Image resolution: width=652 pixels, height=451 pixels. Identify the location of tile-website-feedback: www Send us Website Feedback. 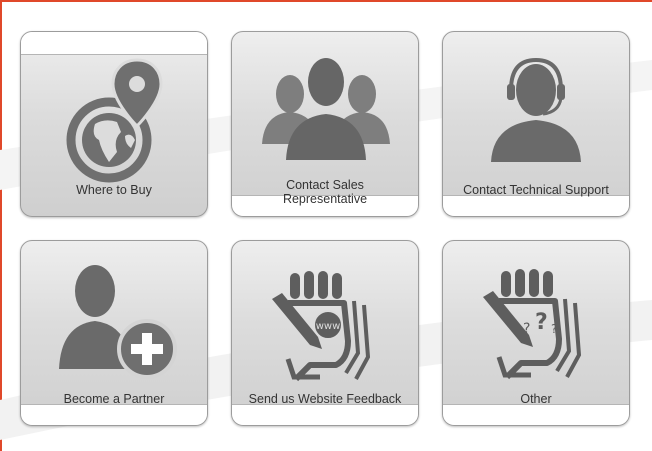
(325, 333).